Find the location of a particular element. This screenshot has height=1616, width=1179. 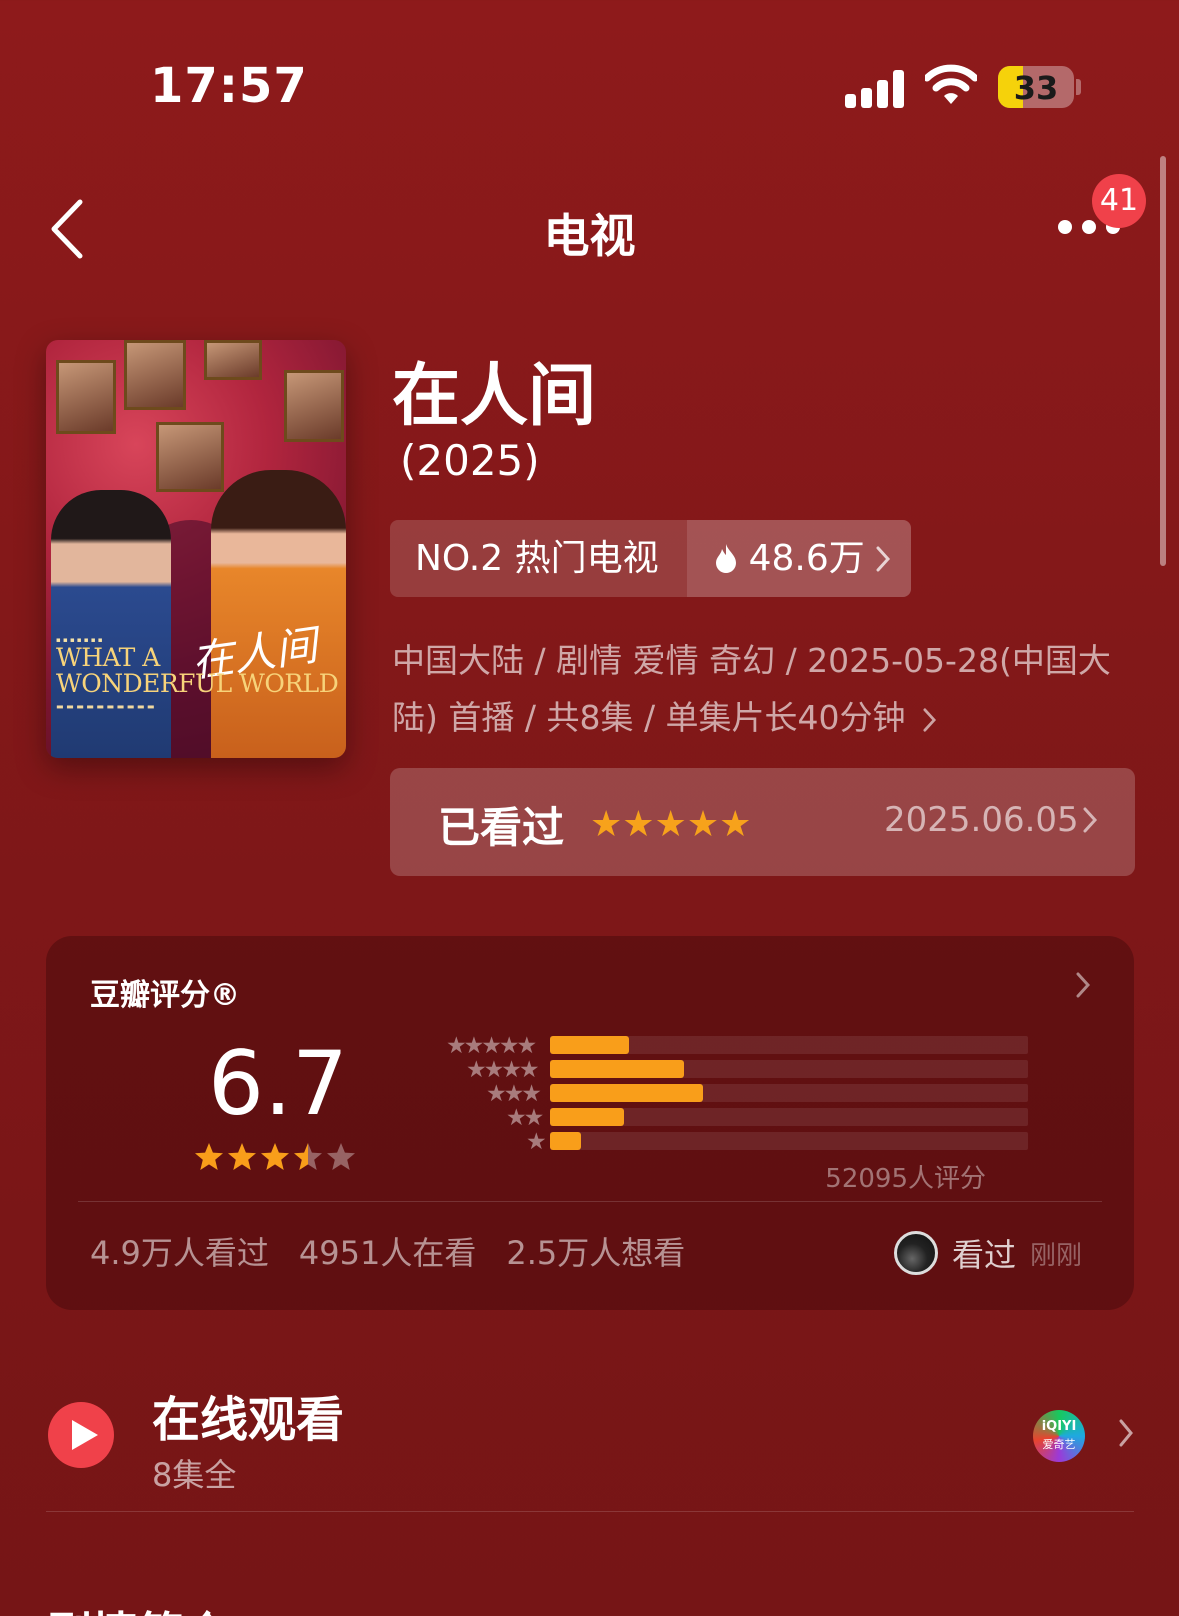

flame-icon is located at coordinates (725, 558).